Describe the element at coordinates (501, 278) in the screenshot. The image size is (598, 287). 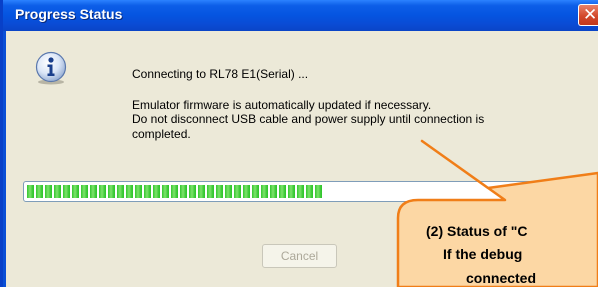
I see `callout-text-line3: connected` at that location.